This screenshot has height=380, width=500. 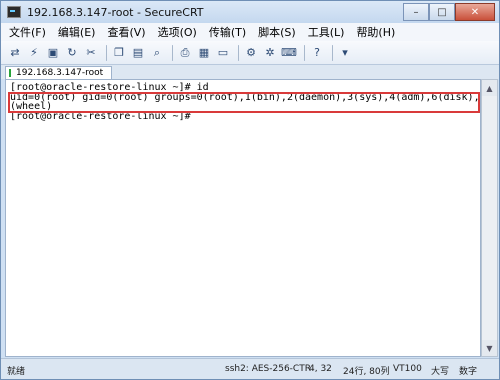 What do you see at coordinates (277, 32) in the screenshot?
I see `menu-script: 脚本(S)` at bounding box center [277, 32].